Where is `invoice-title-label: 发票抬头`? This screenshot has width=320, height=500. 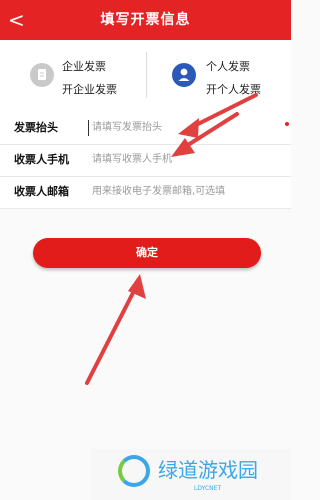 invoice-title-label: 发票抬头 is located at coordinates (36, 127).